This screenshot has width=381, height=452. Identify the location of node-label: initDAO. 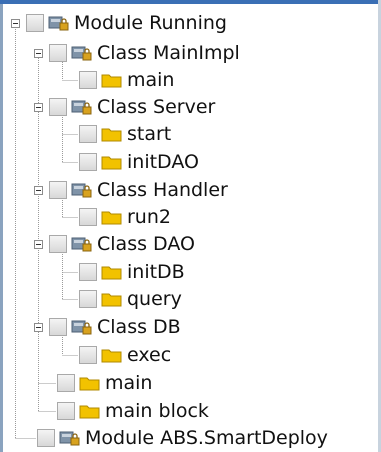
(163, 162).